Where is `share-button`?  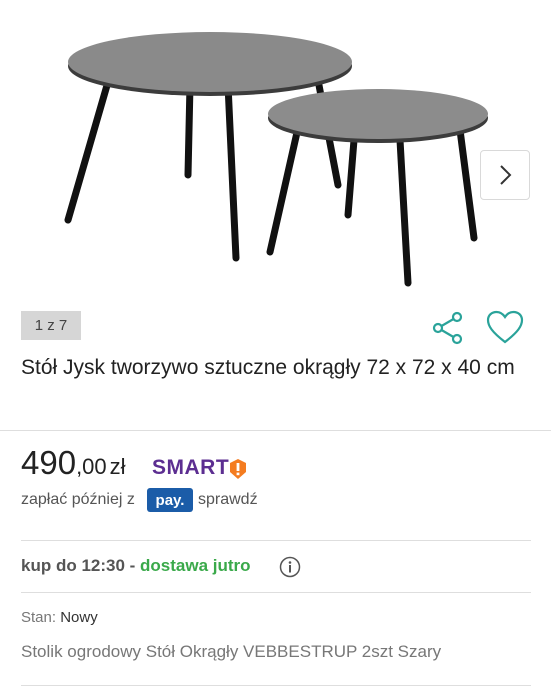 share-button is located at coordinates (448, 328).